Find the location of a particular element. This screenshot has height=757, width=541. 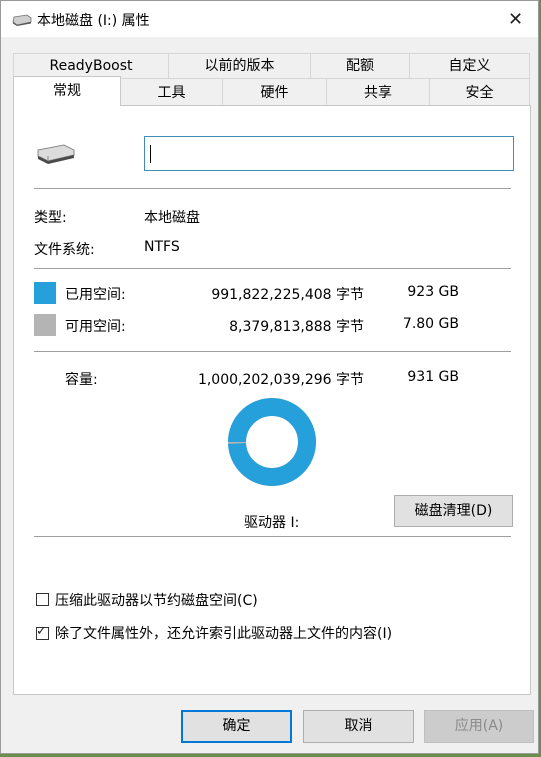

close-icon: ✕ is located at coordinates (516, 19).